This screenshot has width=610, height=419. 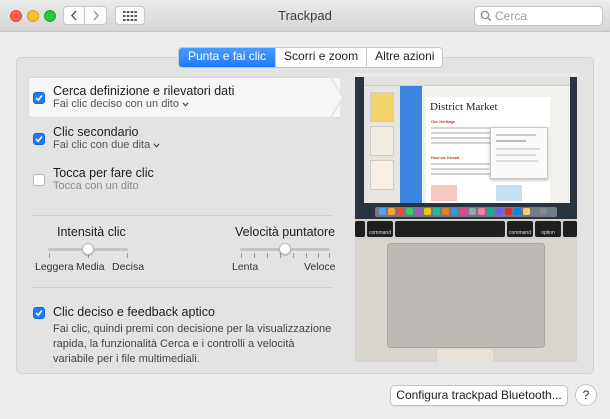 What do you see at coordinates (54, 267) in the screenshot?
I see `intensity-label-light: Leggera` at bounding box center [54, 267].